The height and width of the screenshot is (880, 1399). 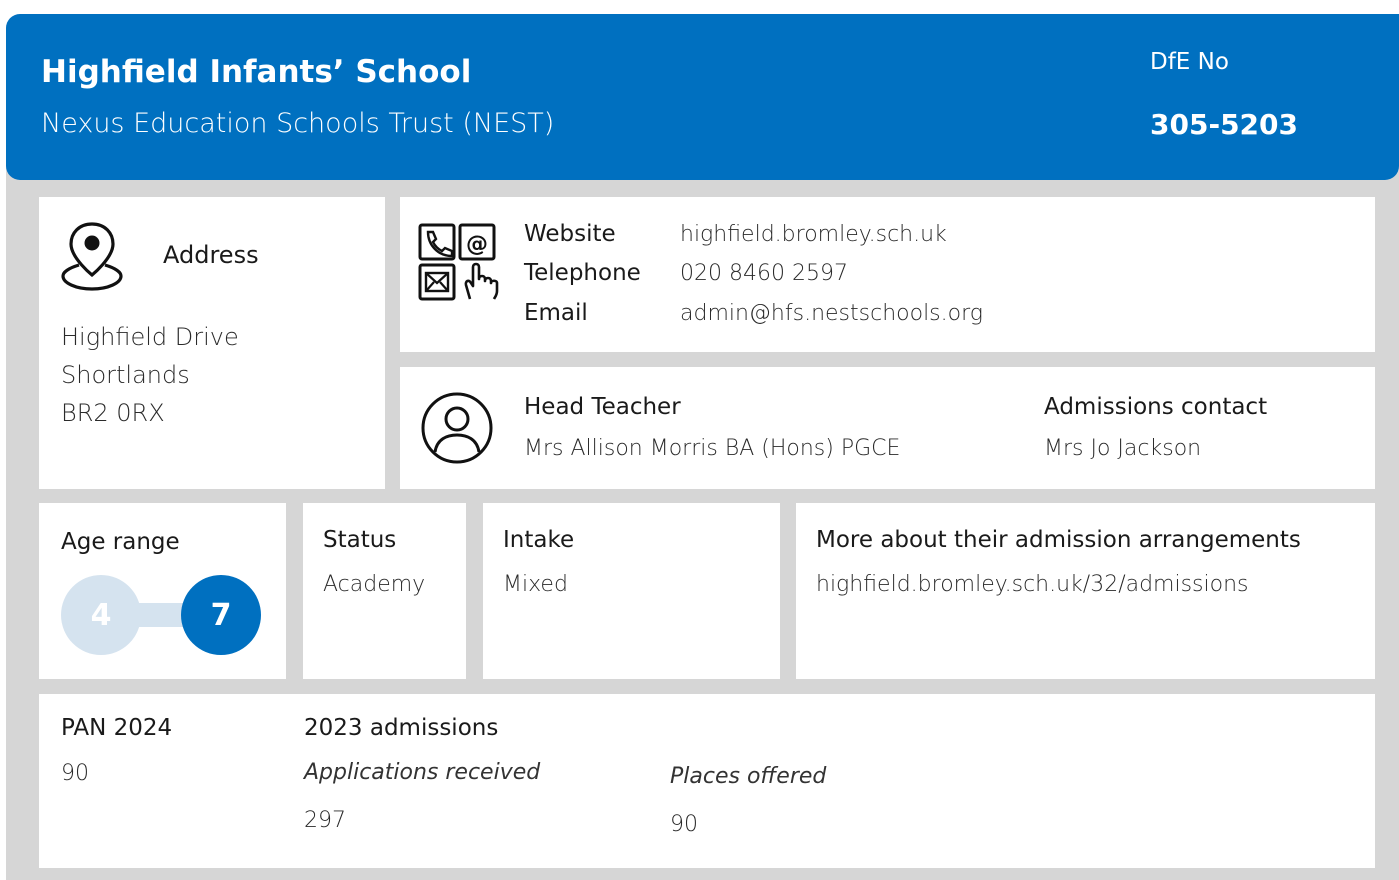 I want to click on trust-name: Nexus Education Schools Trust (NEST), so click(x=298, y=123).